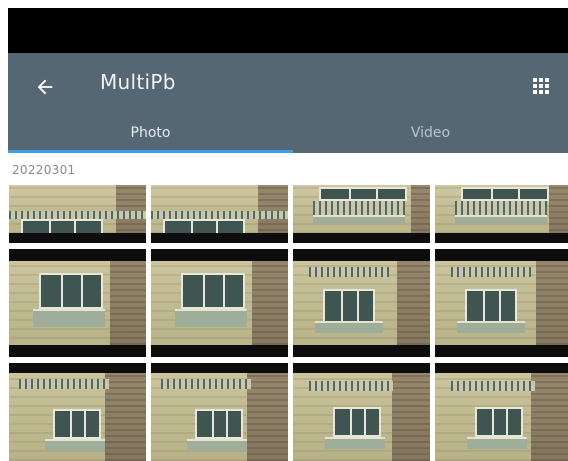  I want to click on tab-indicator, so click(150, 151).